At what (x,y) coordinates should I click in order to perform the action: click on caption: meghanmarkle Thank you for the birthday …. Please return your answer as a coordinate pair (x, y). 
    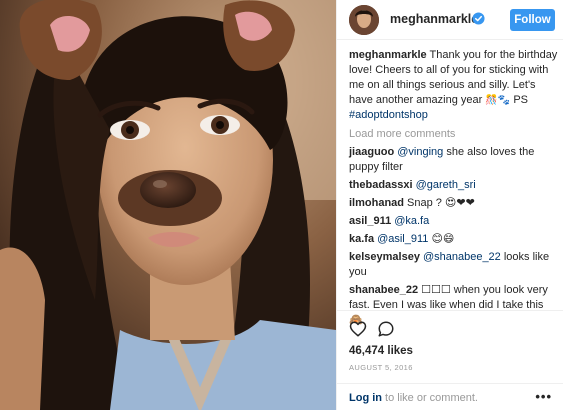
    Looking at the image, I should click on (454, 85).